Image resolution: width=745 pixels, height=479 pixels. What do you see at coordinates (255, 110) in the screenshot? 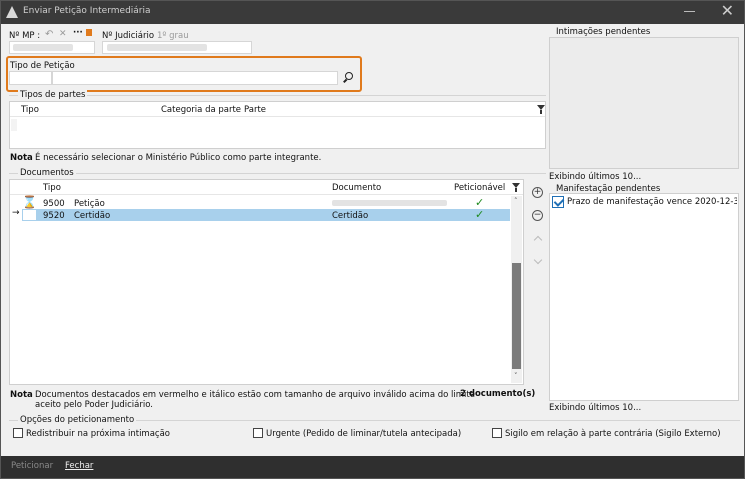
I see `col-parte: Parte` at bounding box center [255, 110].